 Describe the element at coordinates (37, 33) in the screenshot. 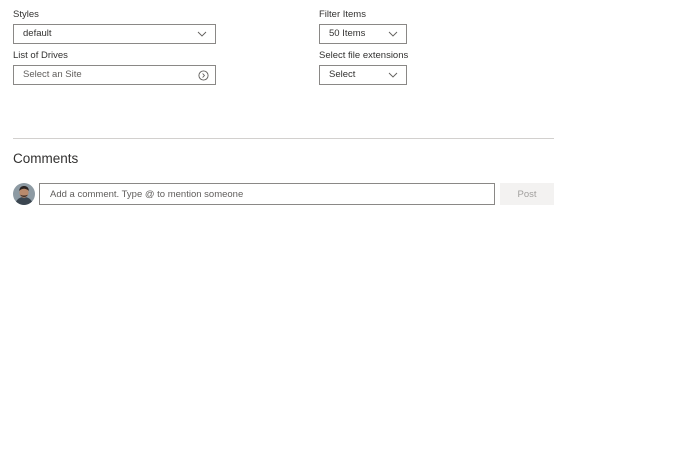

I see `styles-dropdown-value: default` at that location.